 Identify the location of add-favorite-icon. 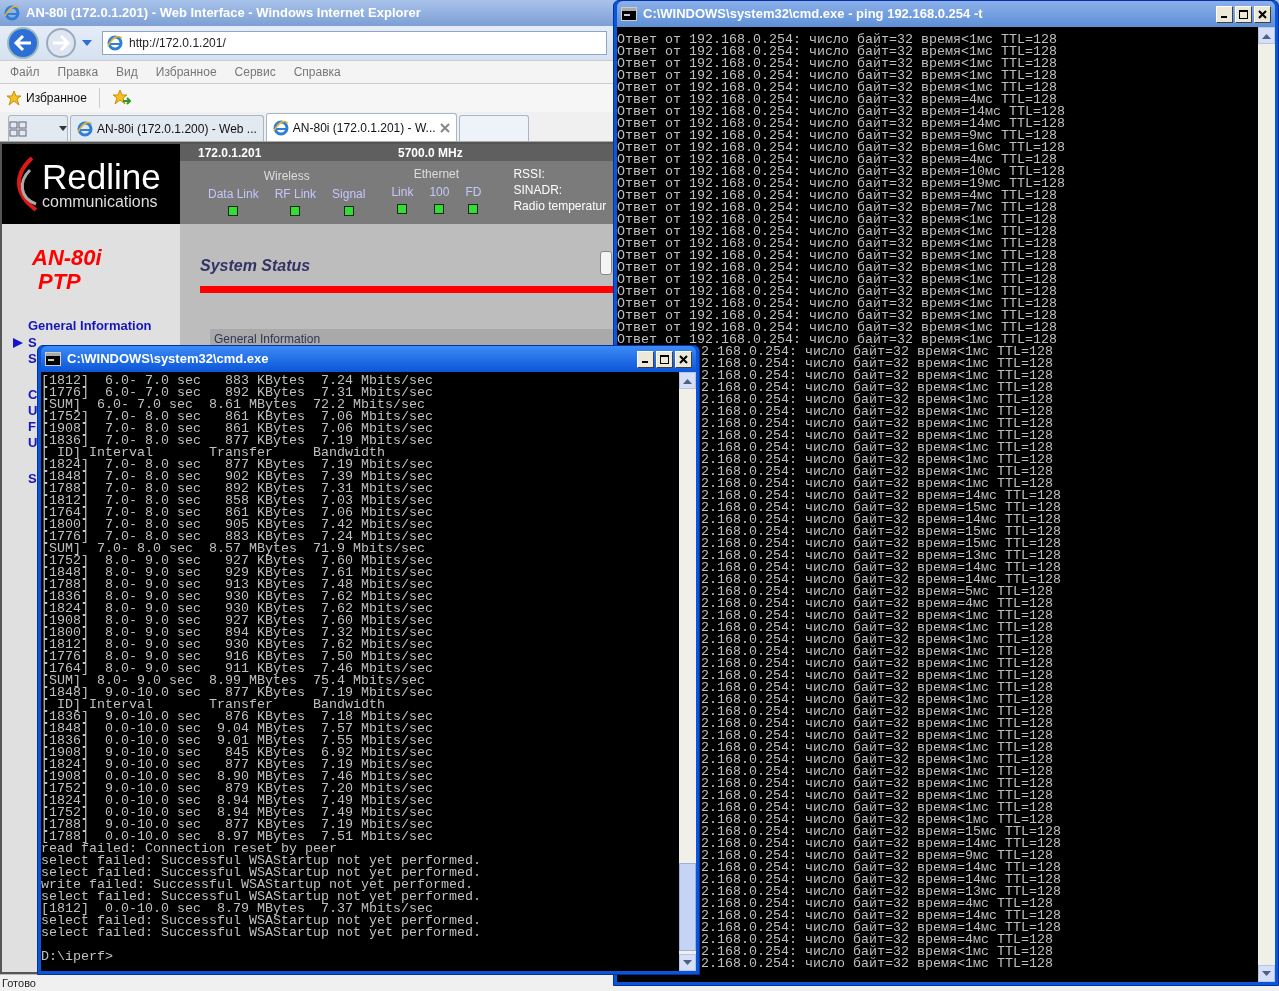
(121, 98).